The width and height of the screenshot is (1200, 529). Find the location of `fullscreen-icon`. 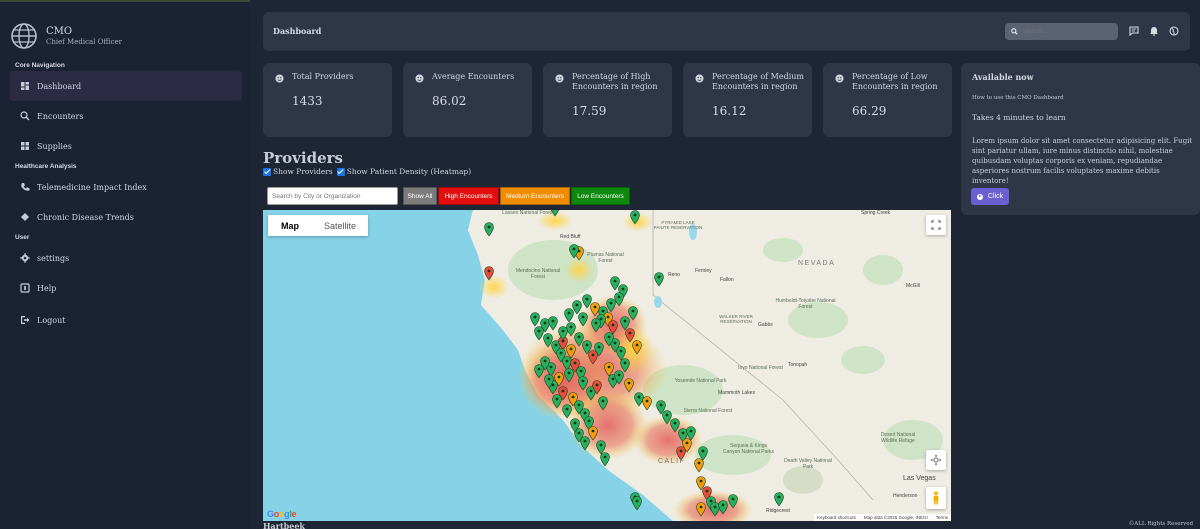

fullscreen-icon is located at coordinates (936, 225).